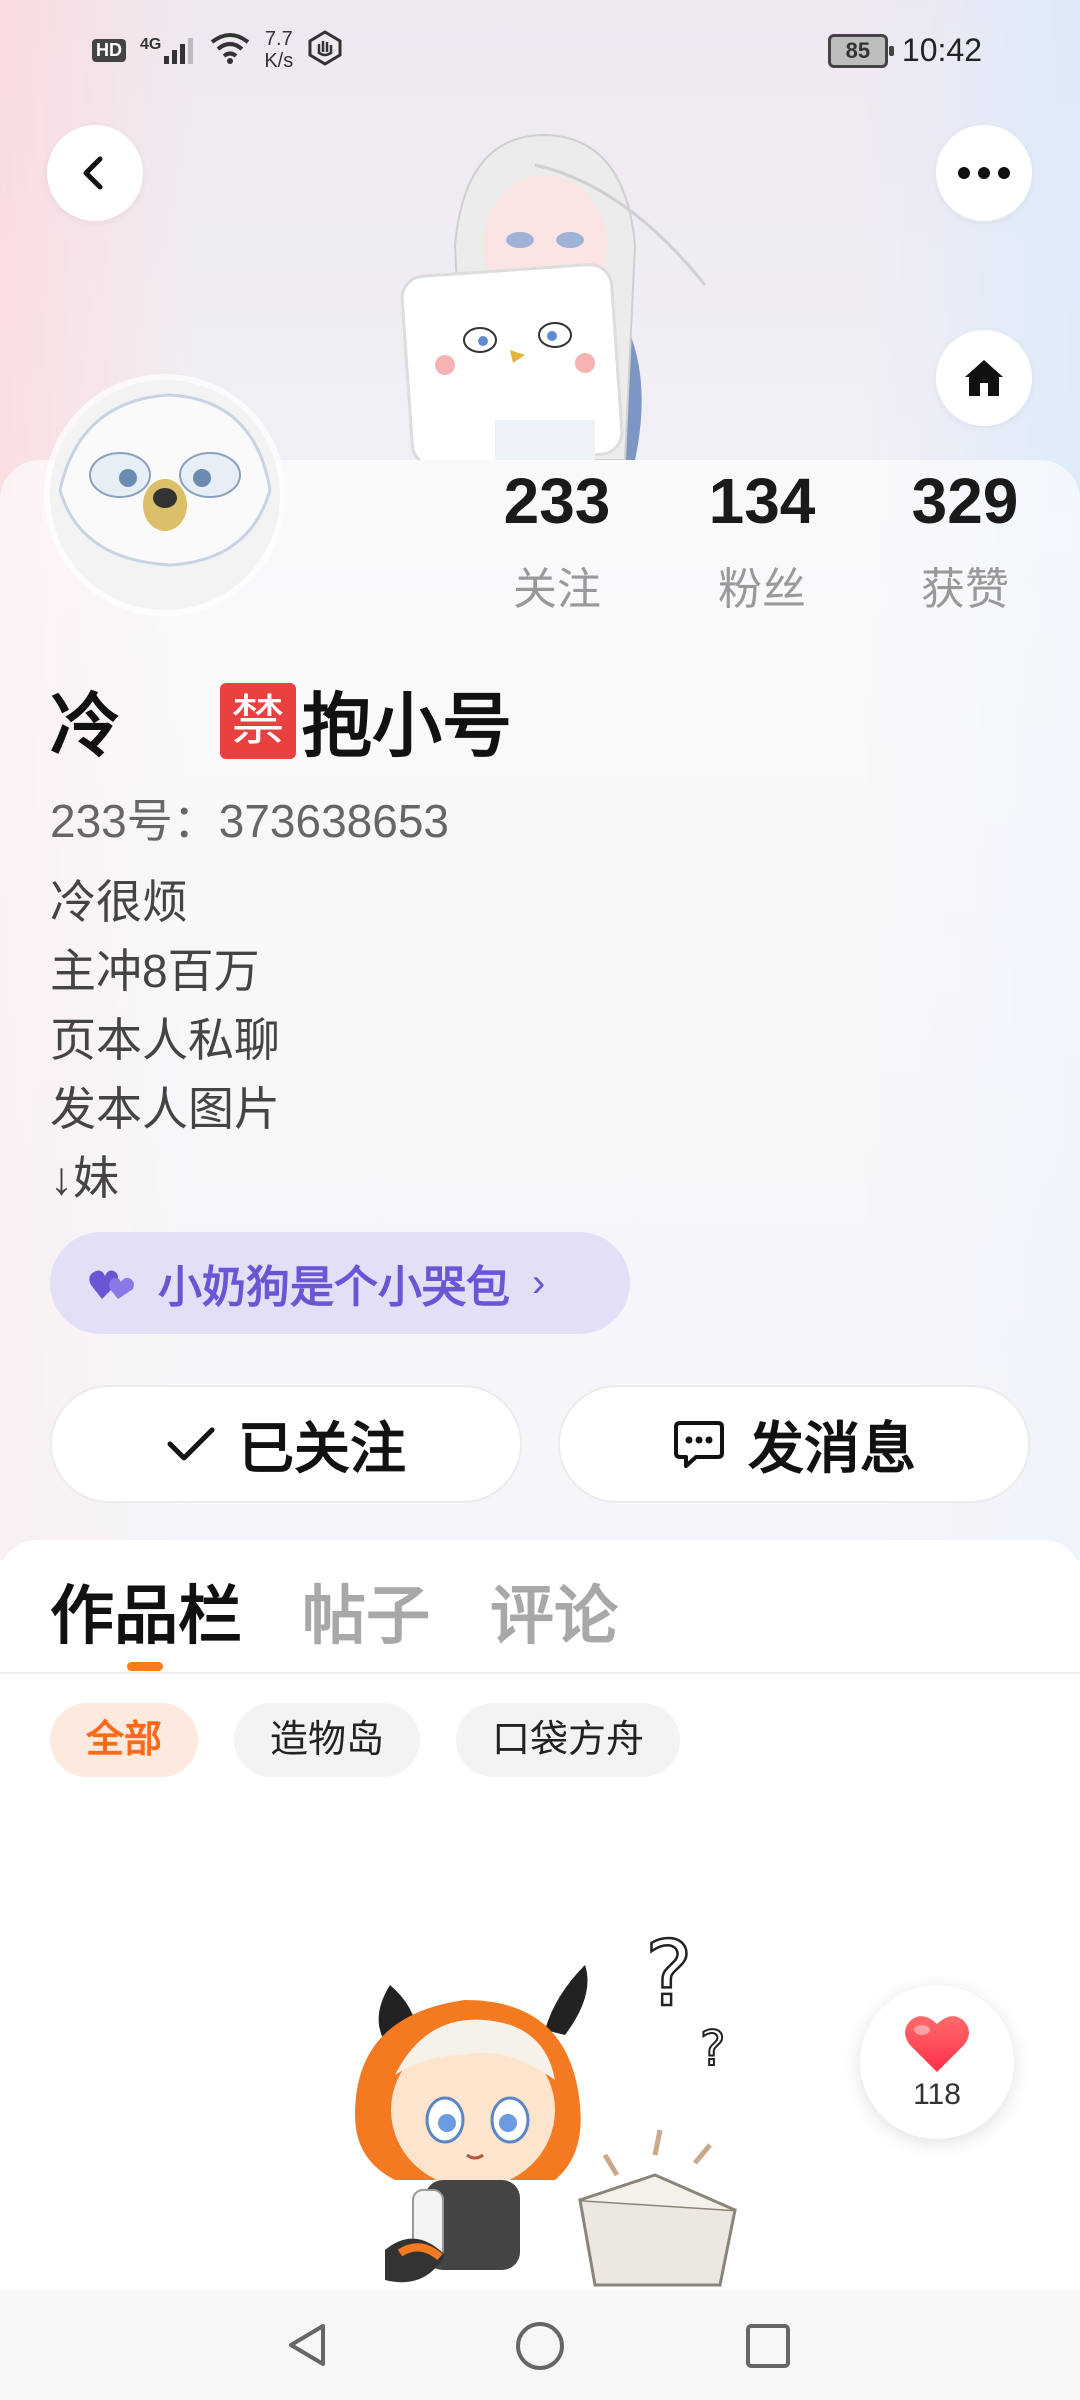  Describe the element at coordinates (554, 1611) in the screenshot. I see `tab-comments: 评论` at that location.